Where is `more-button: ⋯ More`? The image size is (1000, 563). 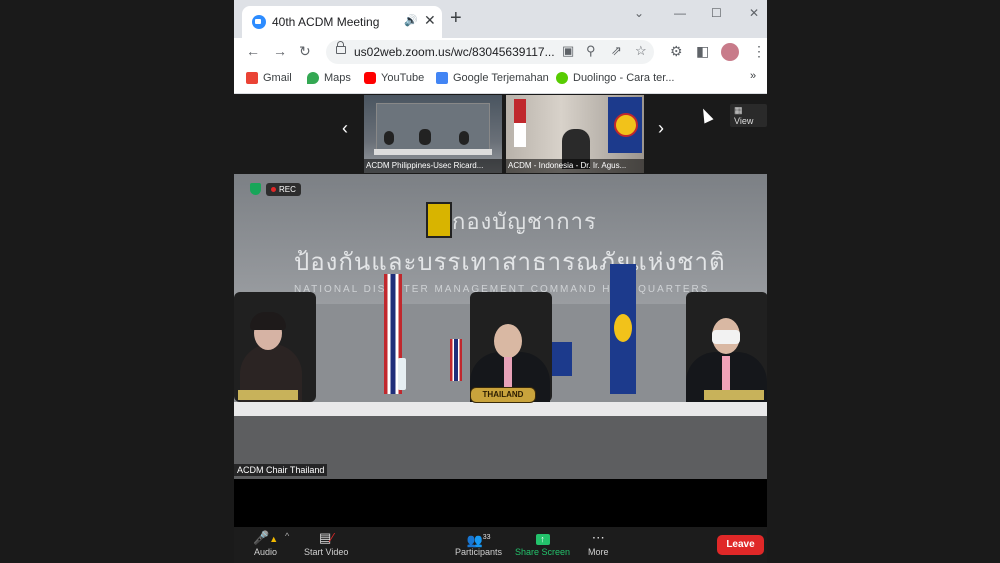 more-button: ⋯ More is located at coordinates (598, 543).